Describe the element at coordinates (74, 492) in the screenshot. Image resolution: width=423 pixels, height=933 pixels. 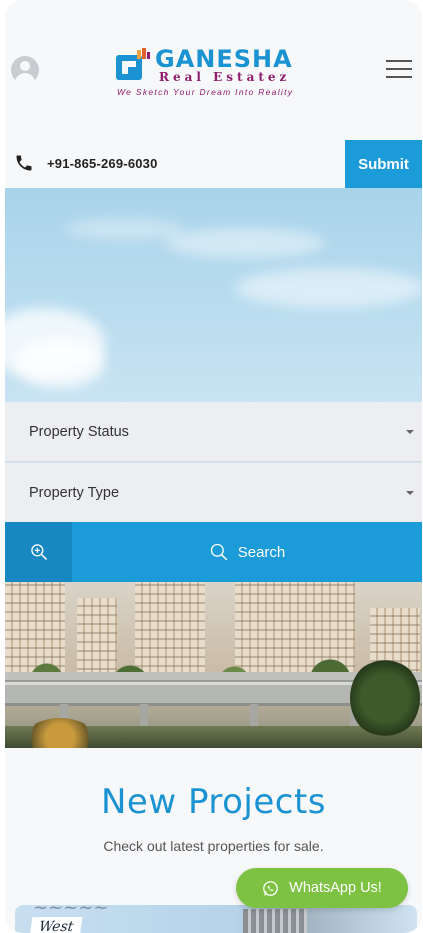
I see `property-type-label: Property Type` at that location.